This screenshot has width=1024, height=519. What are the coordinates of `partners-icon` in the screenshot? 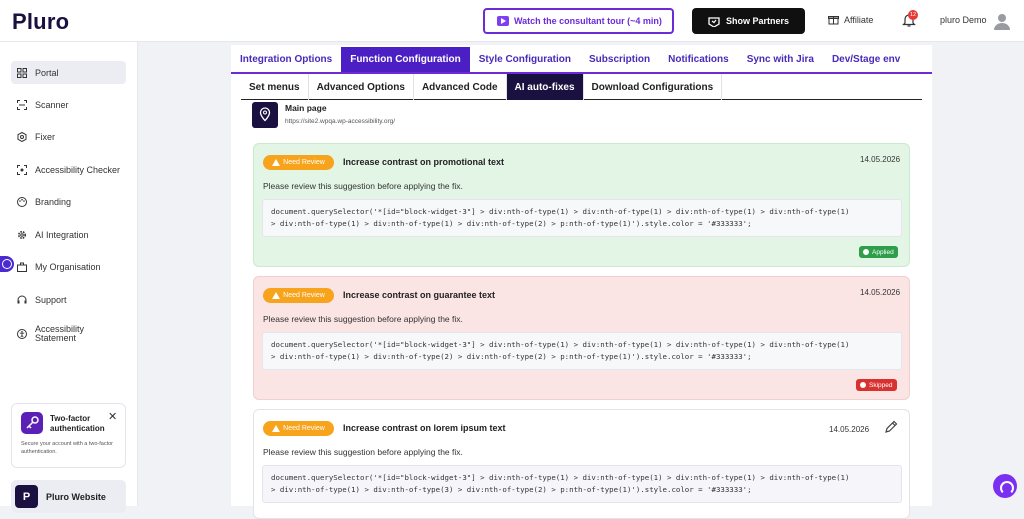 It's located at (714, 21).